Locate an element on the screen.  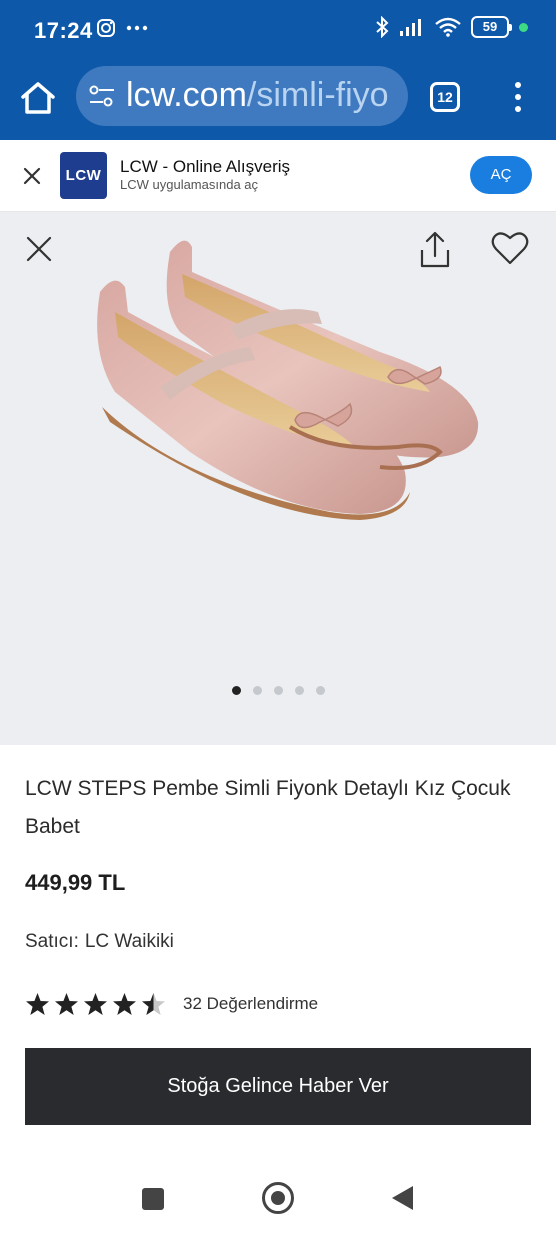
url-host: lcw.com is located at coordinates (186, 95).